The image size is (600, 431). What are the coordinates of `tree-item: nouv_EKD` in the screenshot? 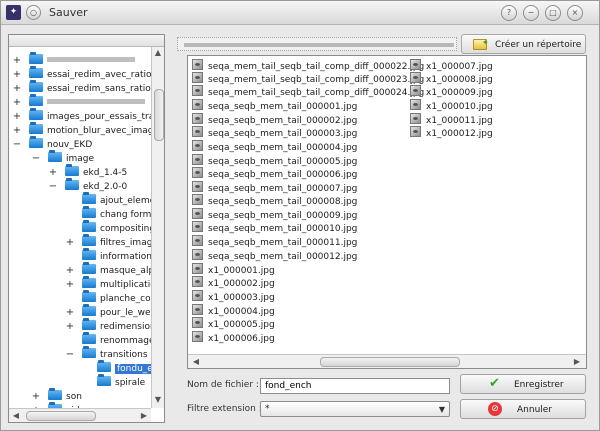 It's located at (61, 144).